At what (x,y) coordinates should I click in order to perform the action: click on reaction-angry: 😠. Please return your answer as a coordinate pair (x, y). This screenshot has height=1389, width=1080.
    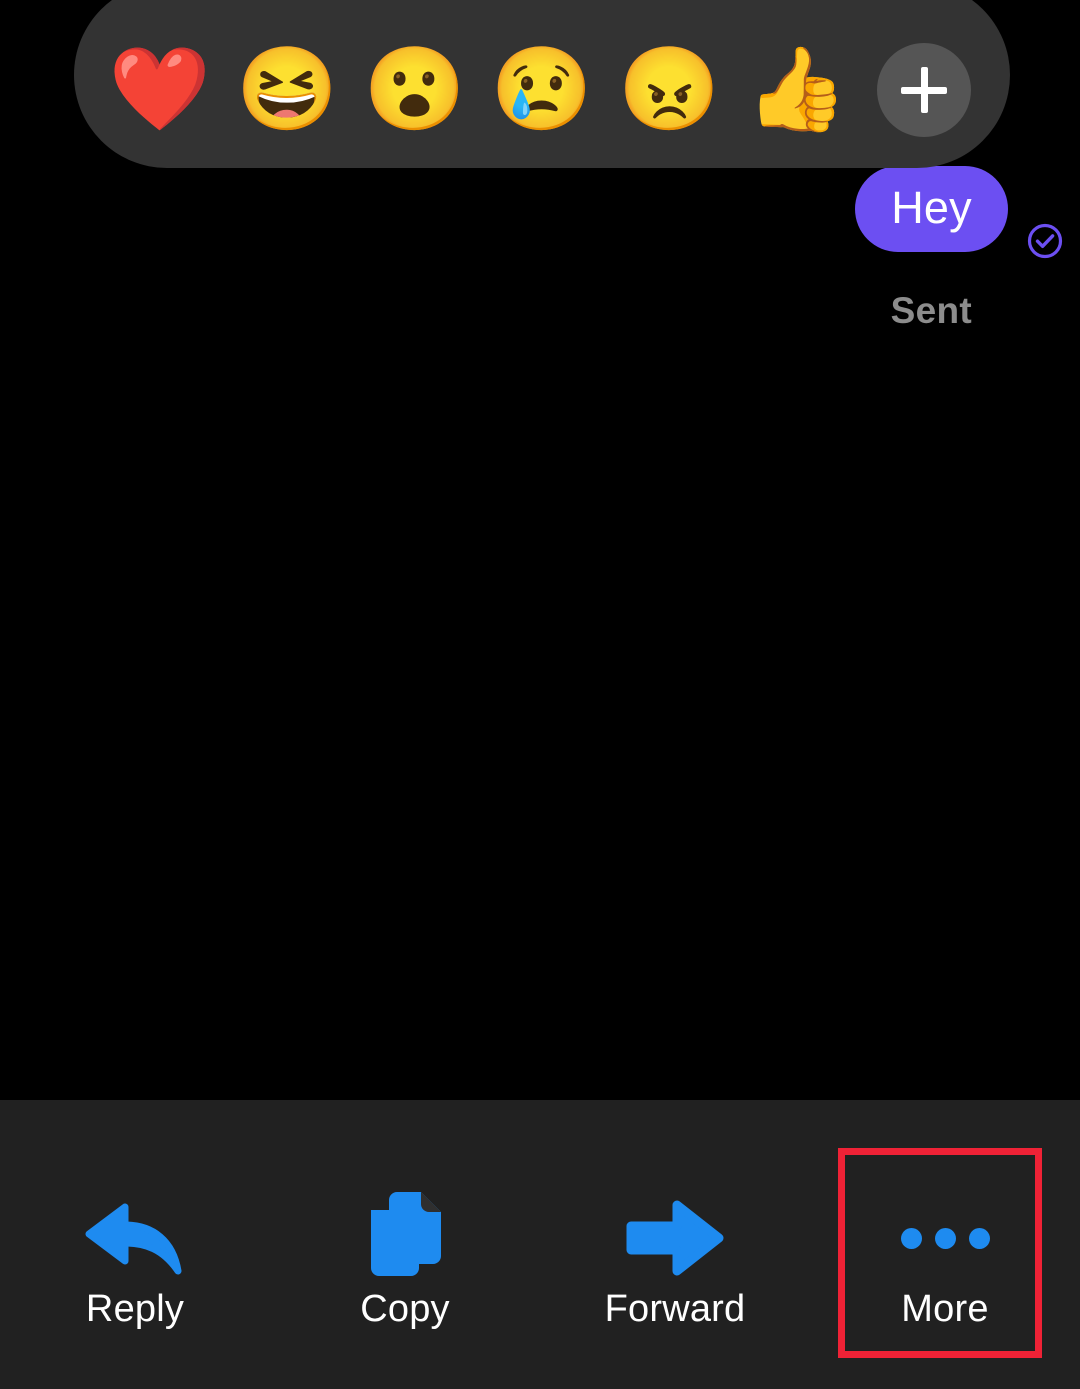
    Looking at the image, I should click on (669, 90).